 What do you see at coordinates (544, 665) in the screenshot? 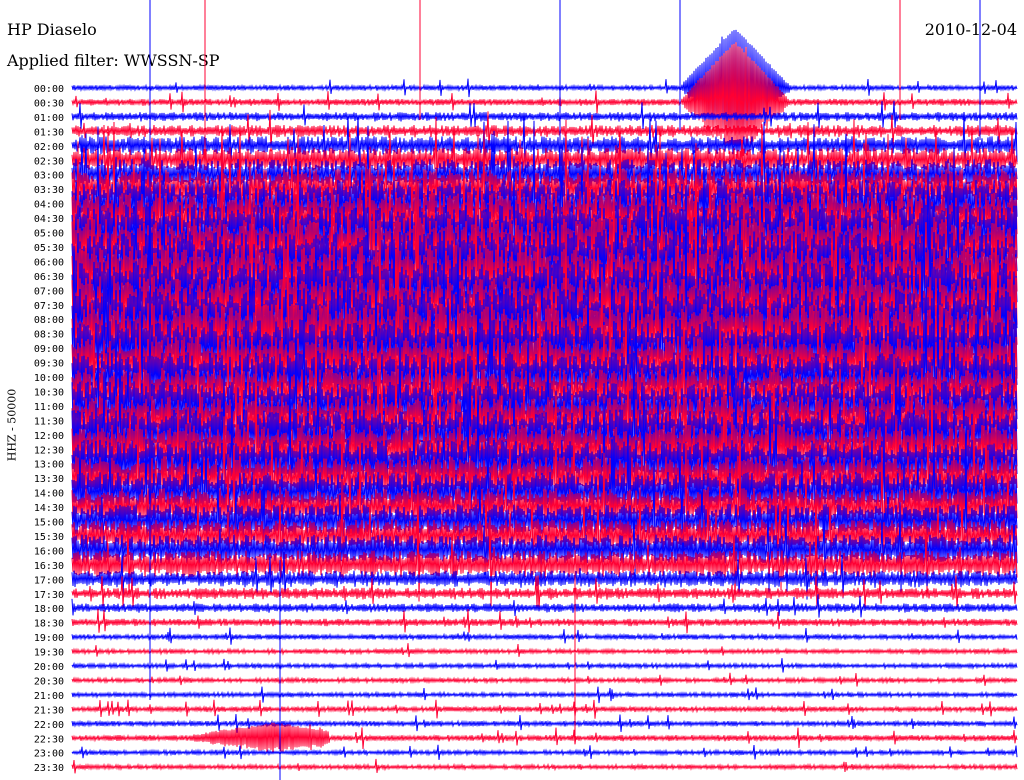
I see `trace-2000` at bounding box center [544, 665].